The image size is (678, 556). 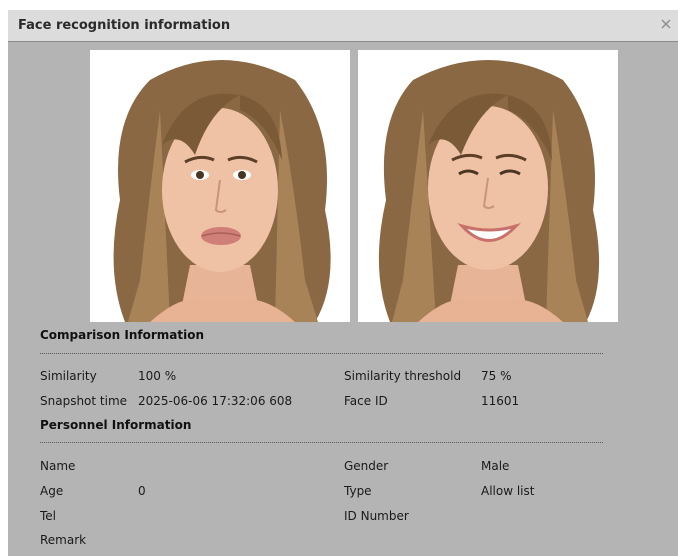 What do you see at coordinates (142, 491) in the screenshot?
I see `age-value: 0` at bounding box center [142, 491].